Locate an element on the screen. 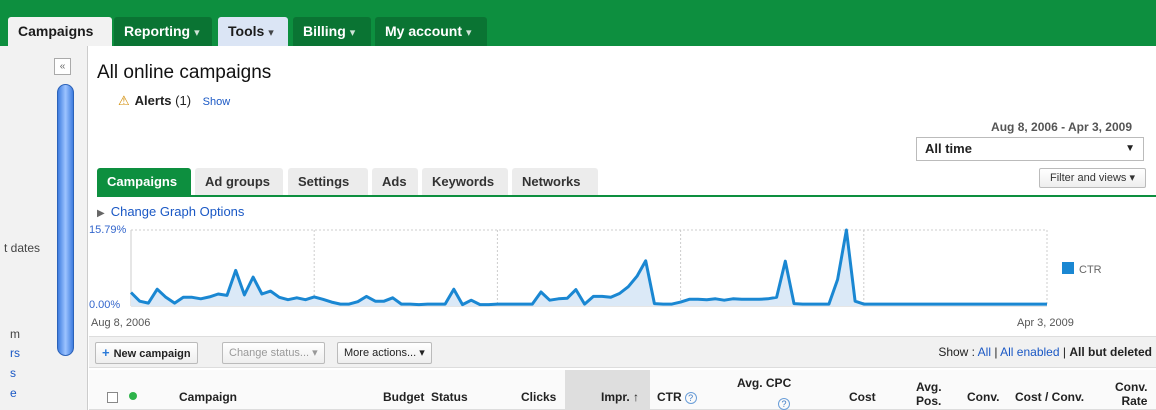 The width and height of the screenshot is (1156, 410). nav-tab-tools: Tools ▾ is located at coordinates (253, 31).